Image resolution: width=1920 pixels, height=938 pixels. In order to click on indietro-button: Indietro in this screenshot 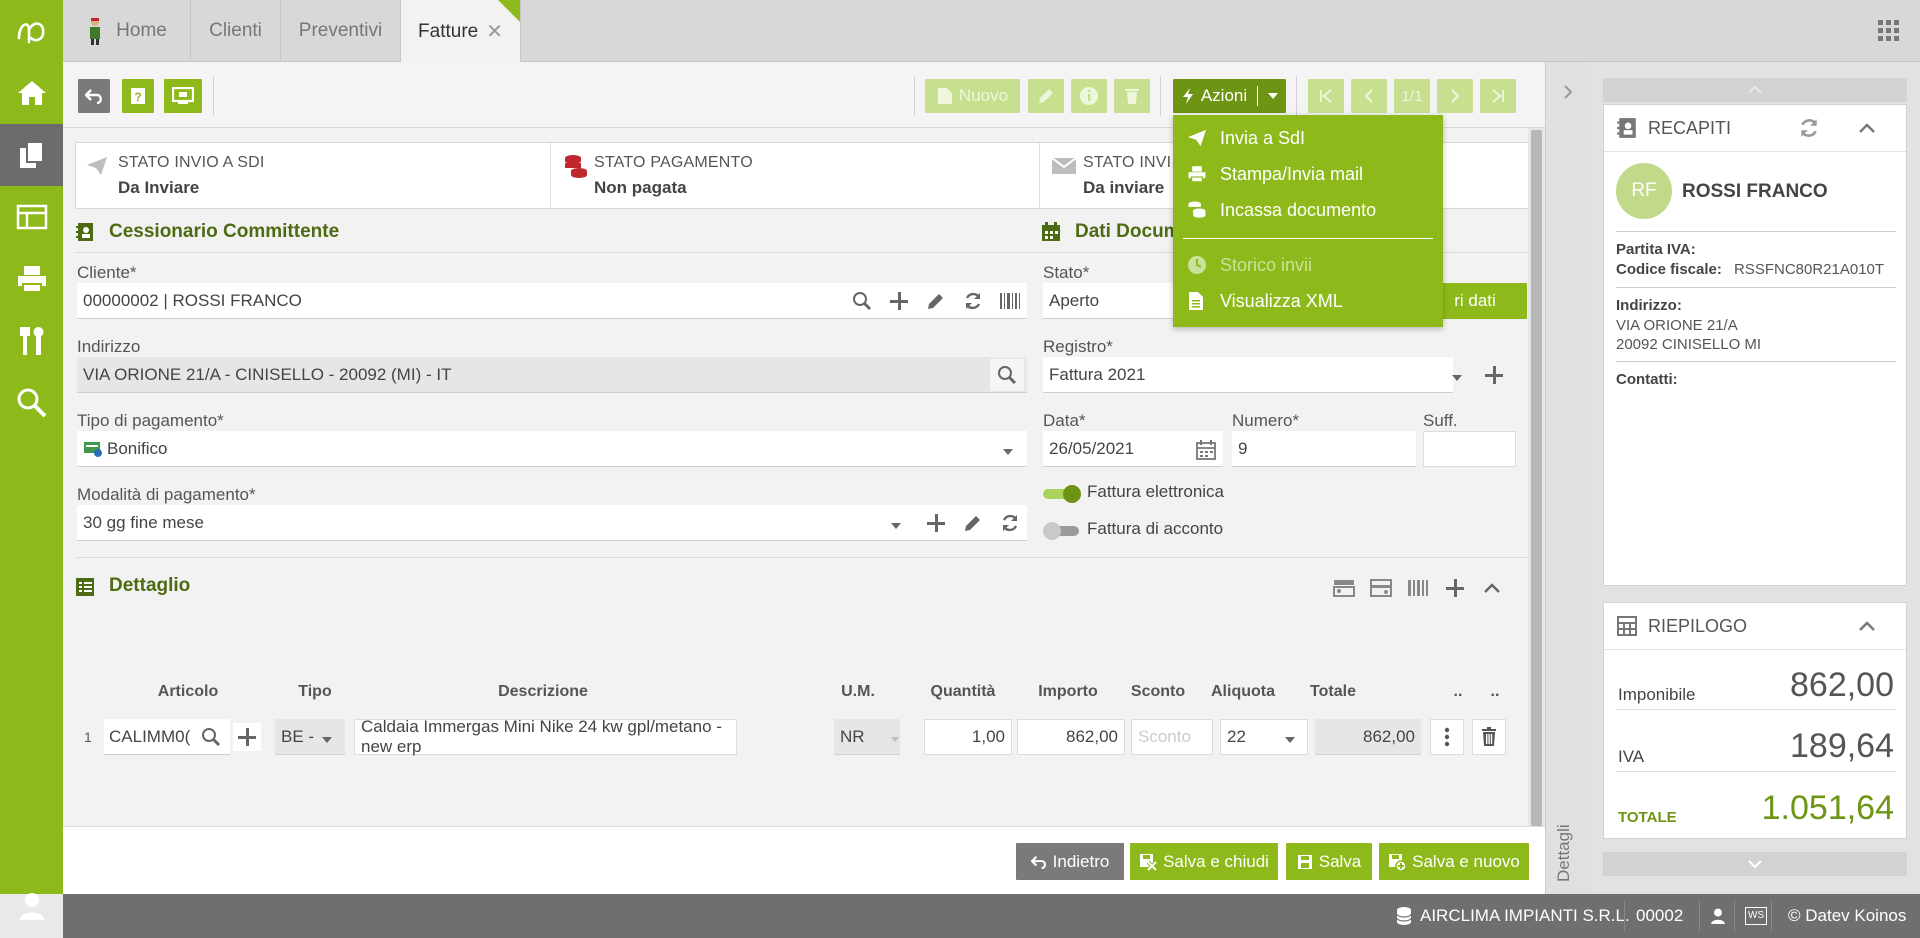, I will do `click(1070, 861)`.